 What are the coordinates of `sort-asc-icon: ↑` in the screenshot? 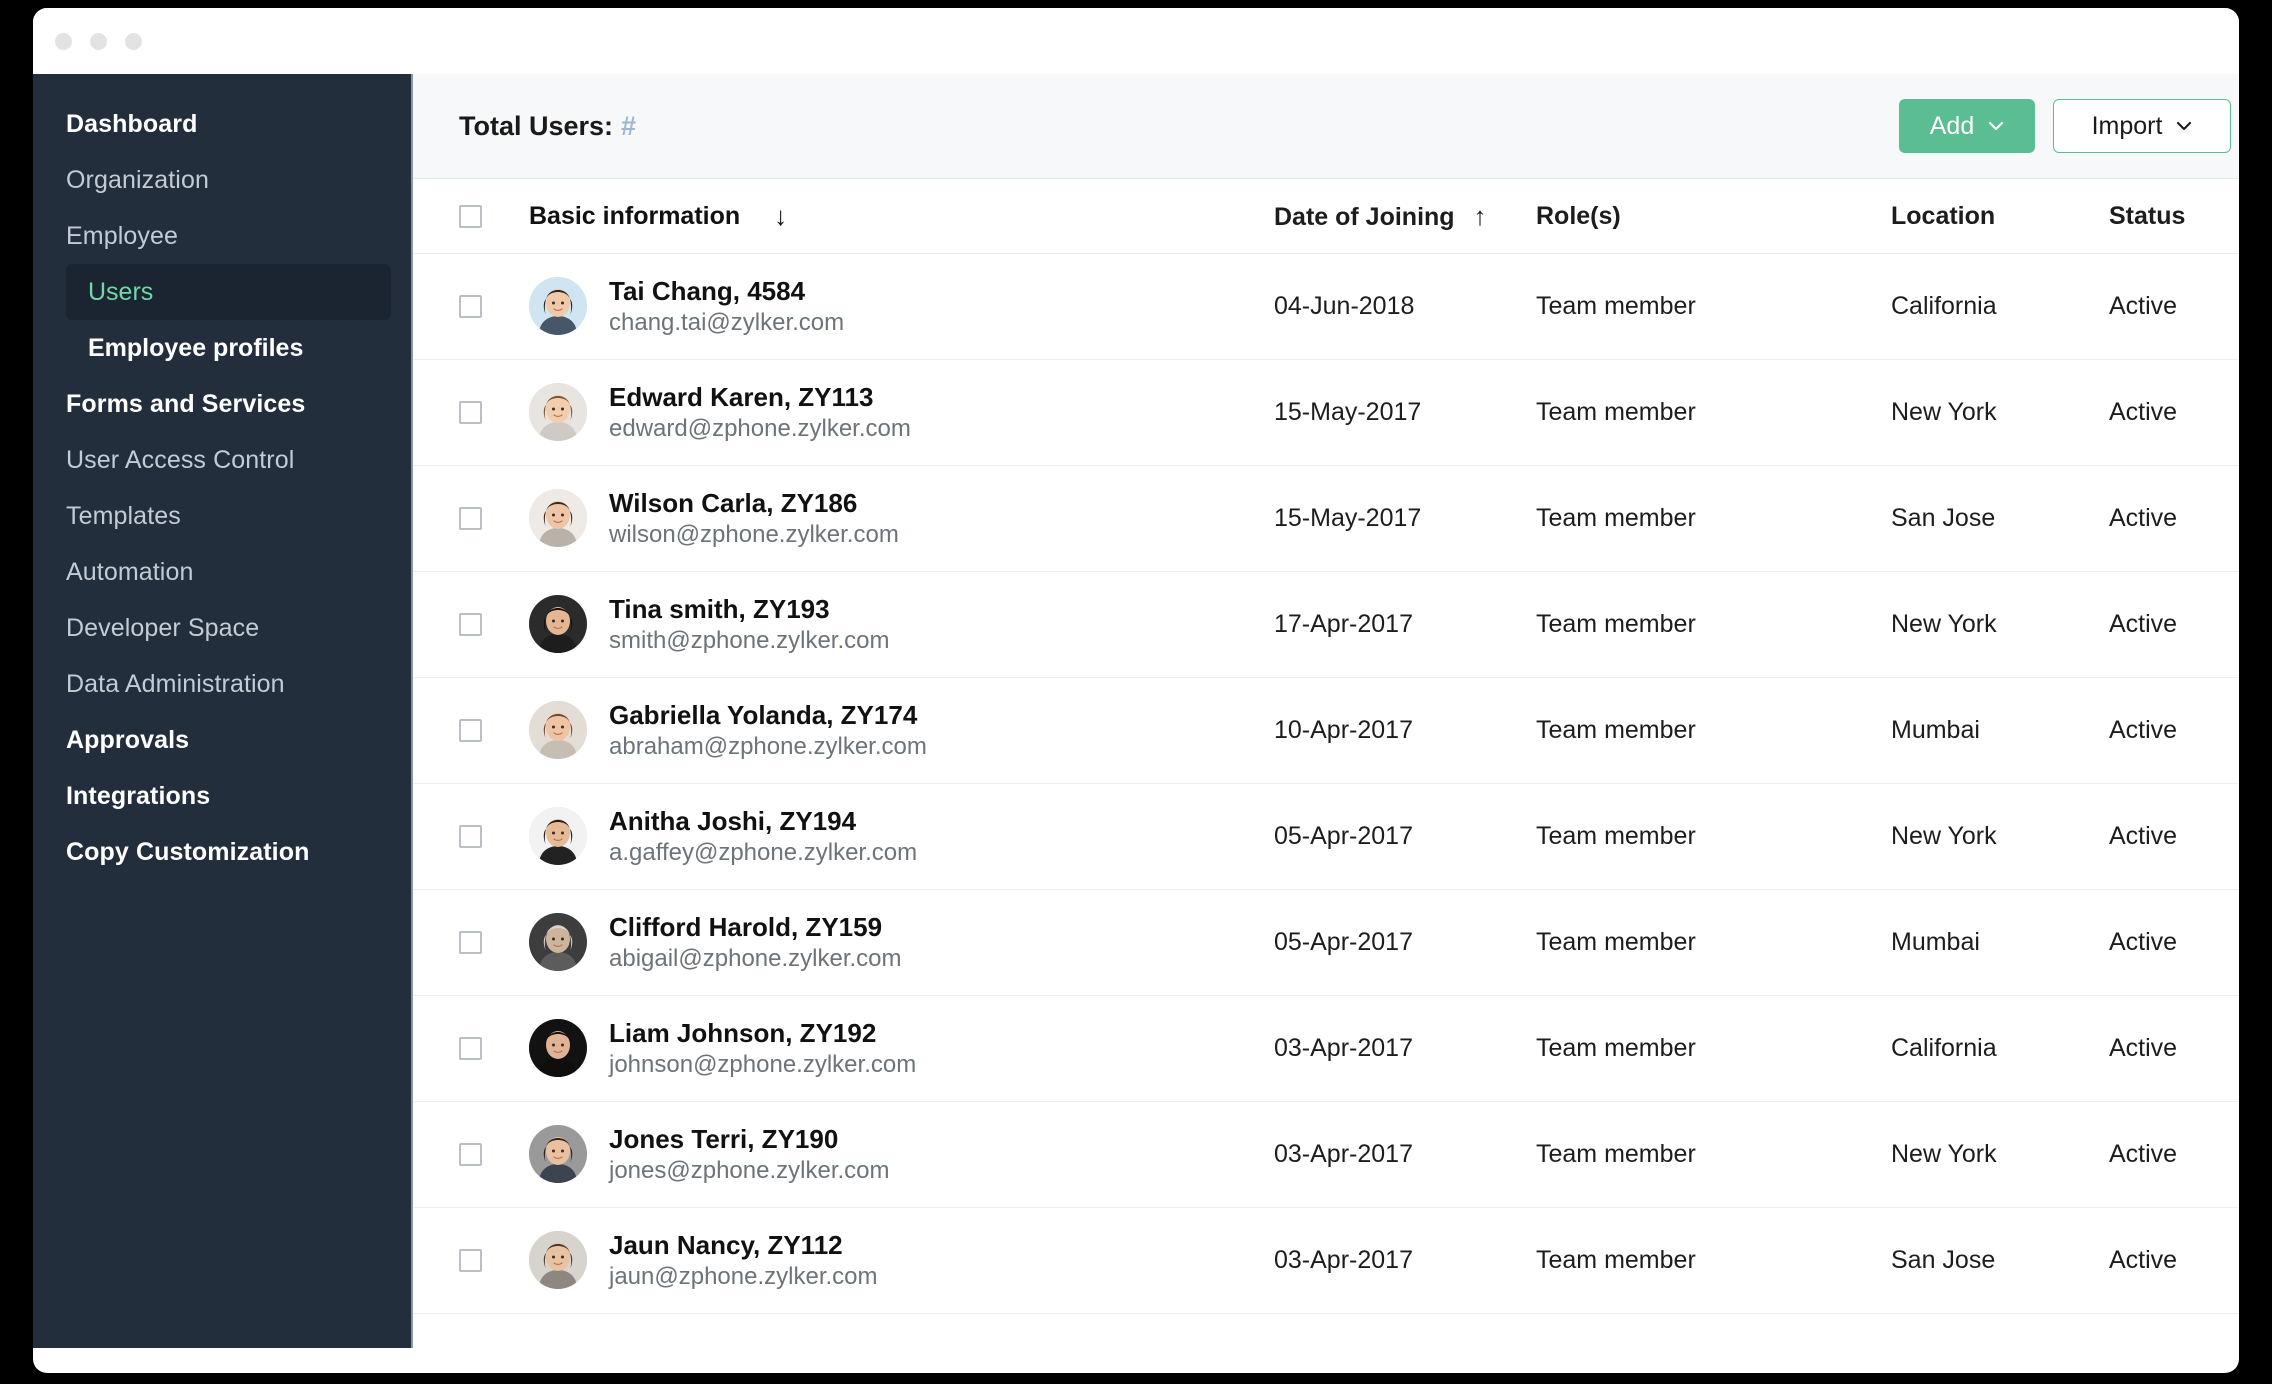 It's located at (1480, 216).